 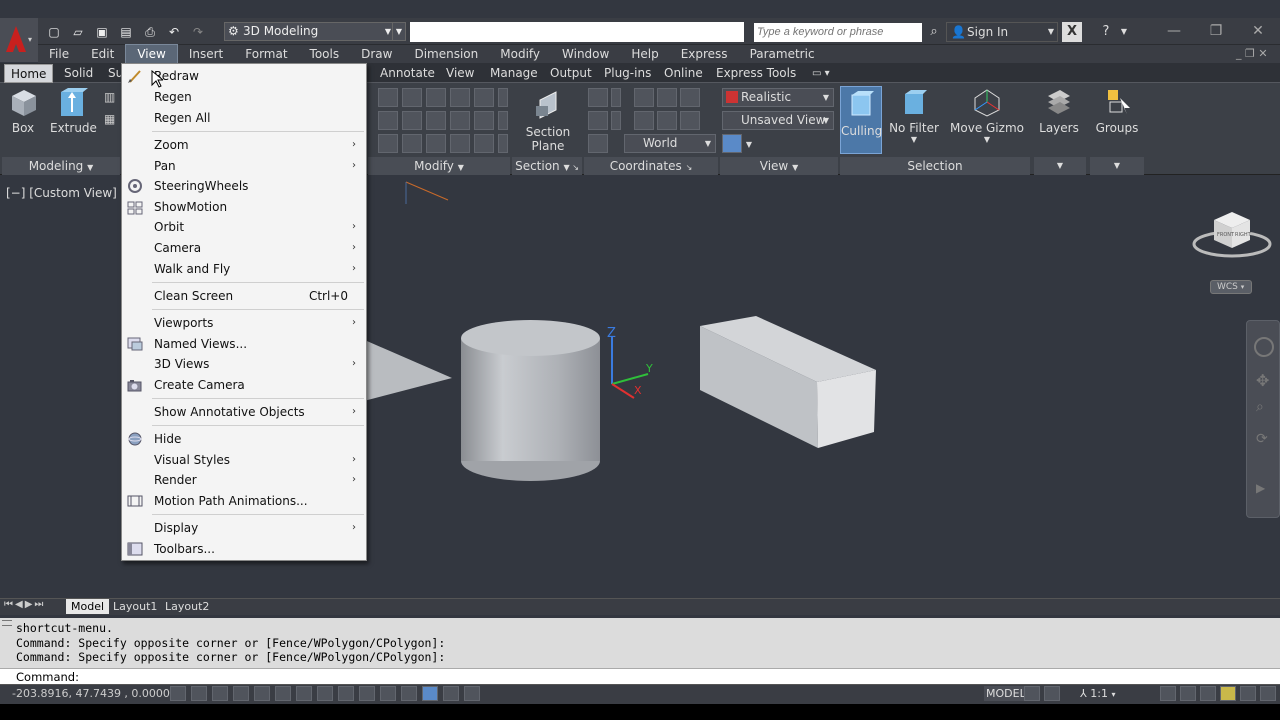 I want to click on ucs-origin-icon, so click(x=598, y=120).